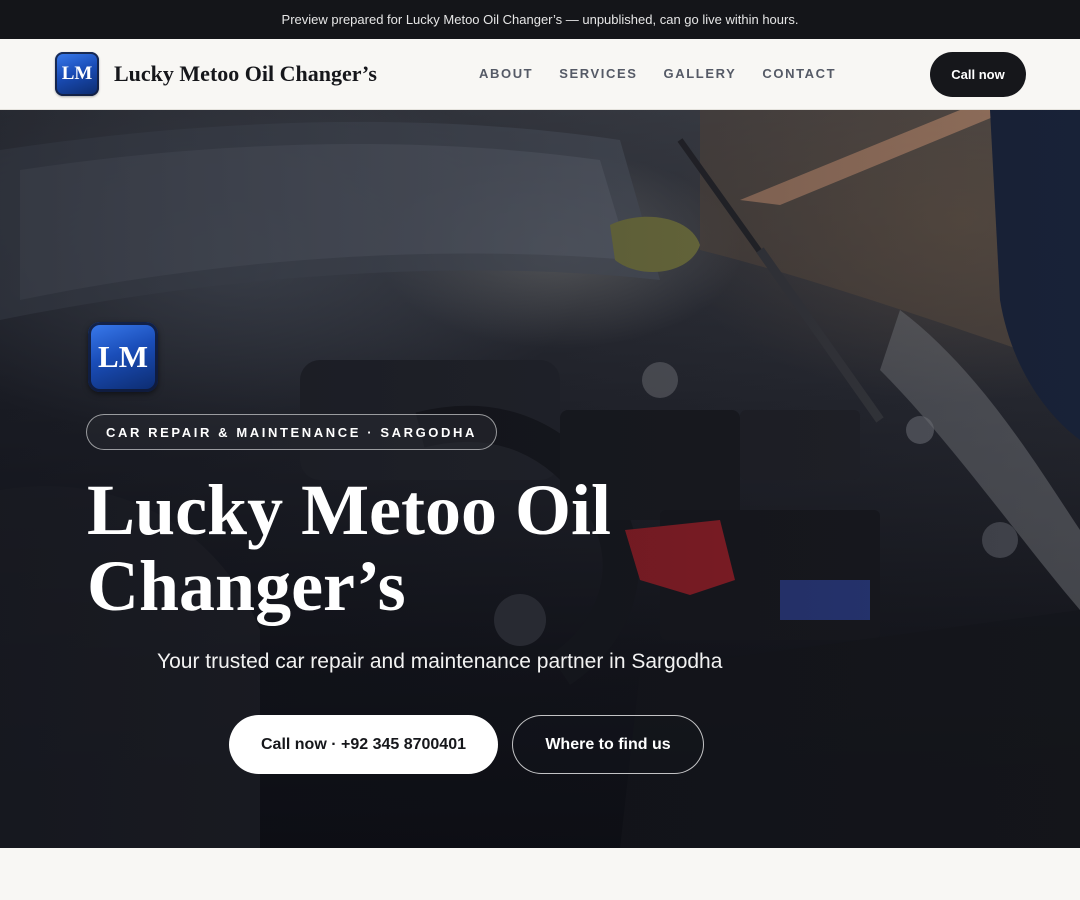 This screenshot has width=1080, height=900. I want to click on main-nav: ABOUT SERVICES GALLERY CONTACT, so click(657, 74).